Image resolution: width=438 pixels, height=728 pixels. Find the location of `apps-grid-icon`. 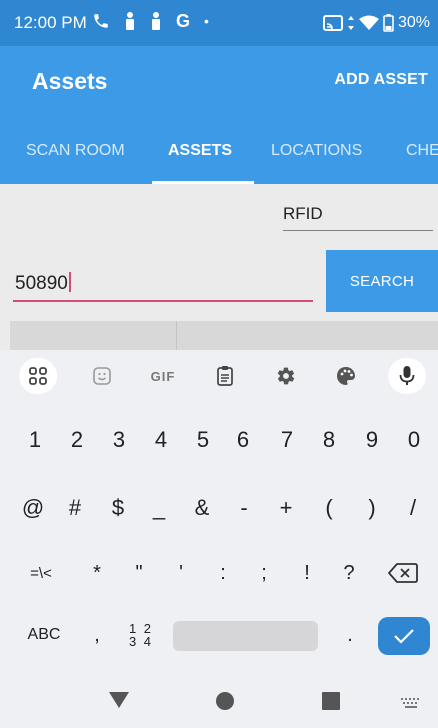

apps-grid-icon is located at coordinates (38, 376).